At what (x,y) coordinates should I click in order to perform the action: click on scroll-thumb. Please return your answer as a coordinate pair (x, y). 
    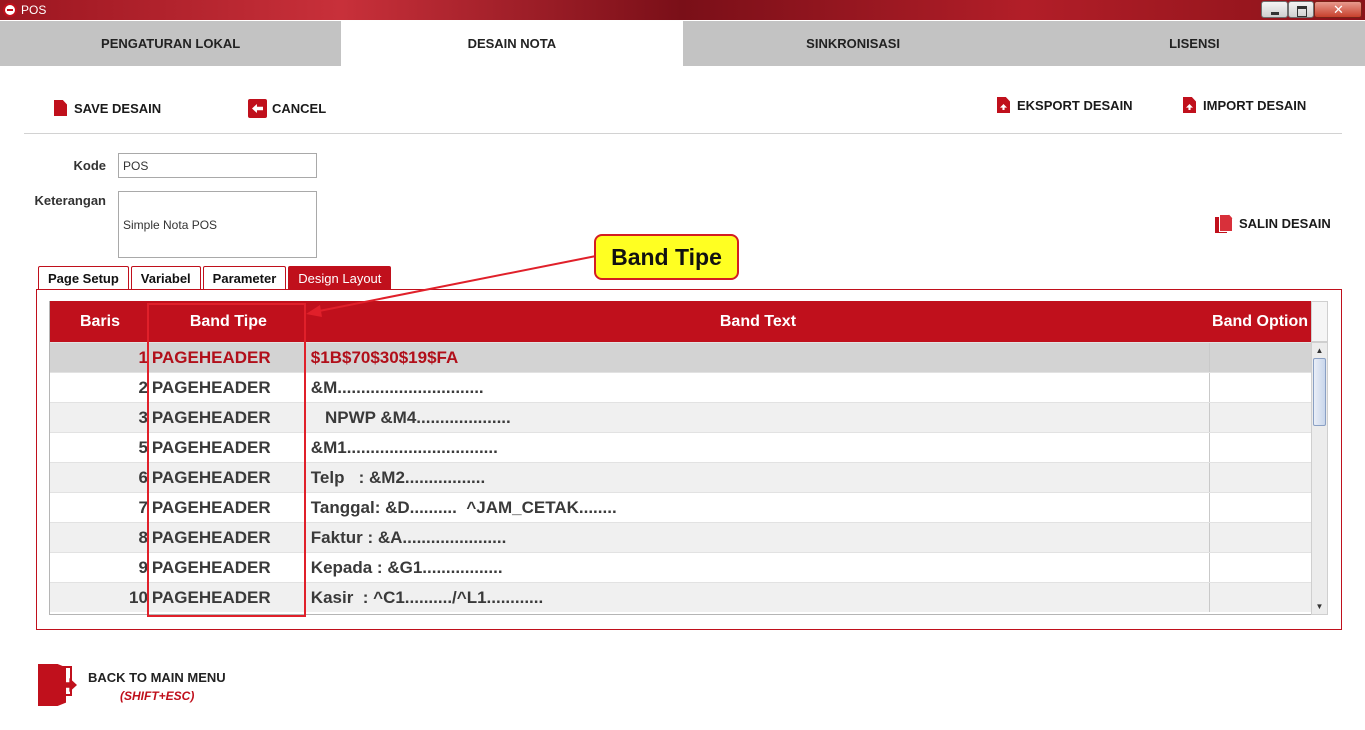
    Looking at the image, I should click on (1319, 392).